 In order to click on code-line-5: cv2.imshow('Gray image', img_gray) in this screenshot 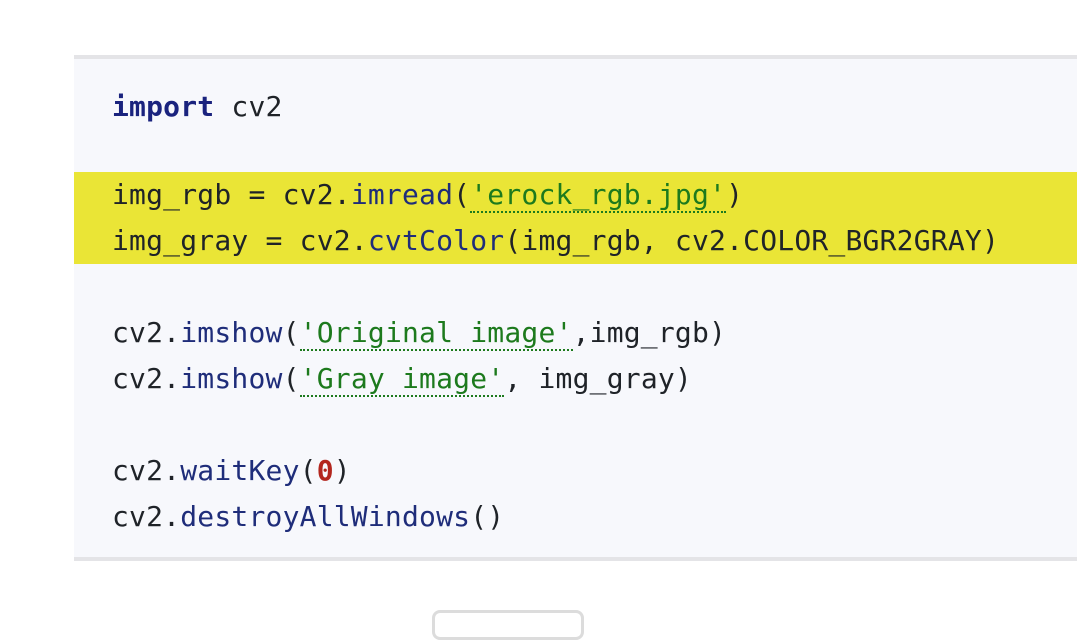, I will do `click(575, 379)`.